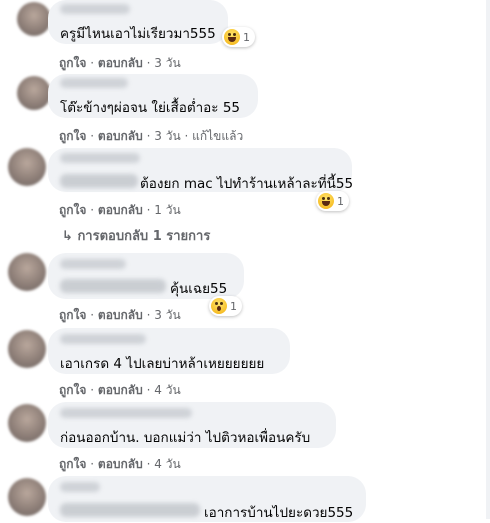 The width and height of the screenshot is (490, 523). I want to click on comment-text: โต๊ะข้างๆผ่อจน ใย่เสื้อต่ำอะ 55, so click(150, 108).